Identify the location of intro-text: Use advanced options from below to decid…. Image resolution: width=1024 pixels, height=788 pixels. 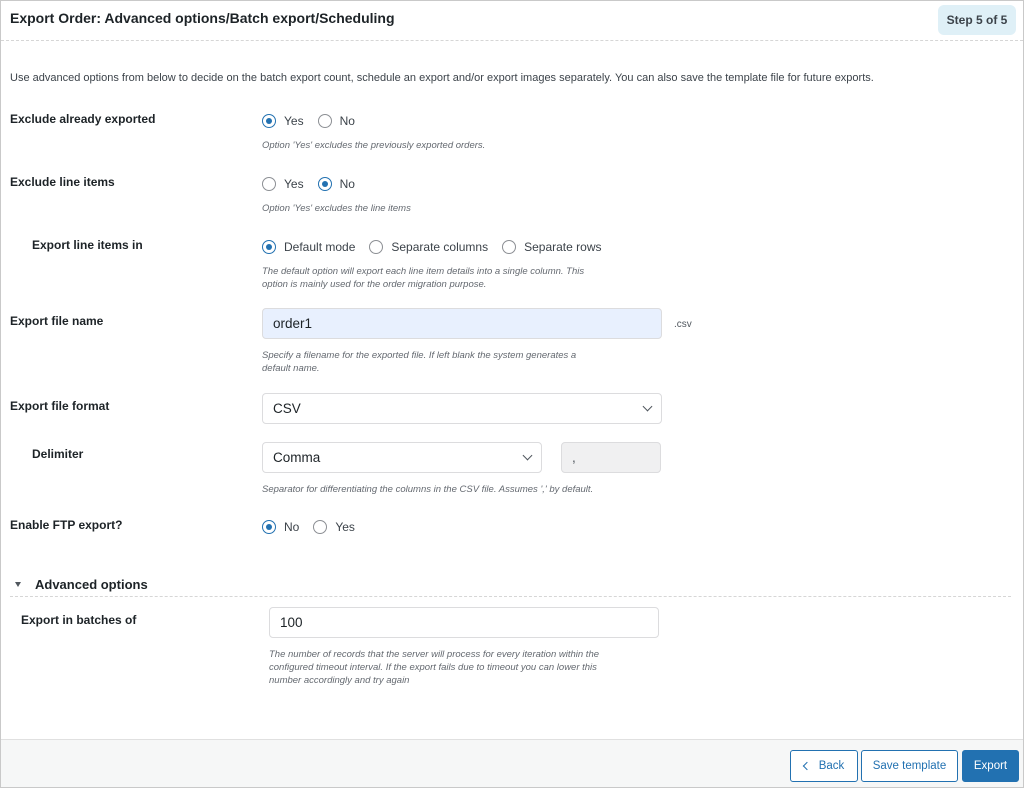
(442, 78).